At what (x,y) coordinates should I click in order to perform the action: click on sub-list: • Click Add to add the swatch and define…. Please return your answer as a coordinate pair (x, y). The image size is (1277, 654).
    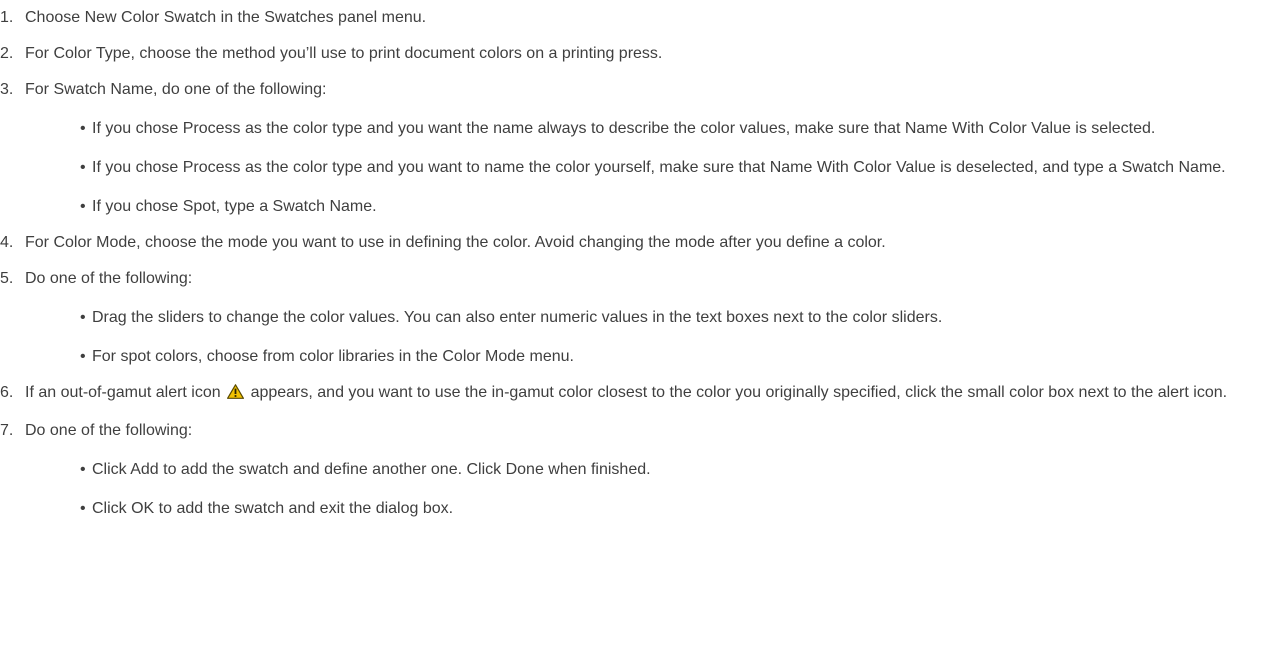
    Looking at the image, I should click on (651, 489).